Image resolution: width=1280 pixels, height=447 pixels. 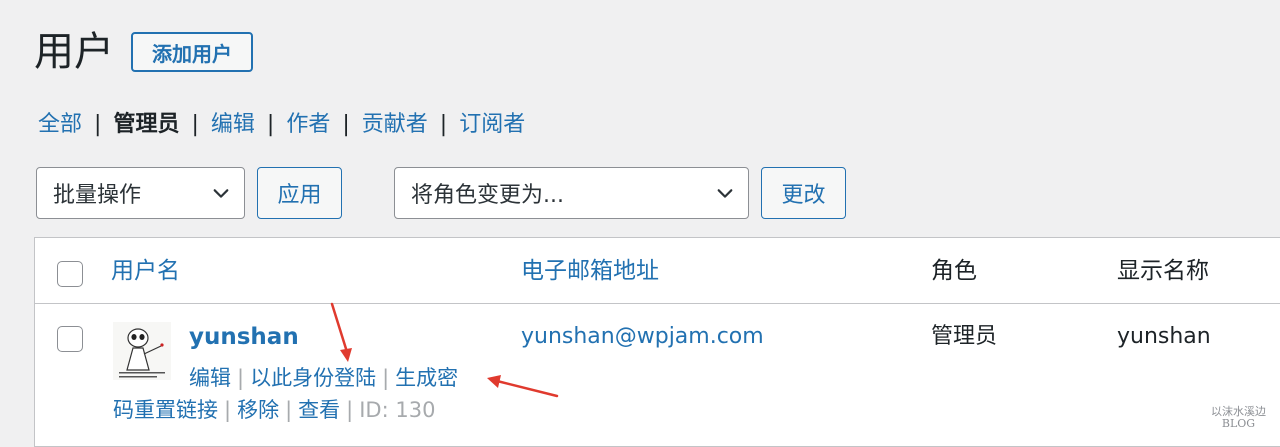 I want to click on user-id-text: ID: 130, so click(x=397, y=410).